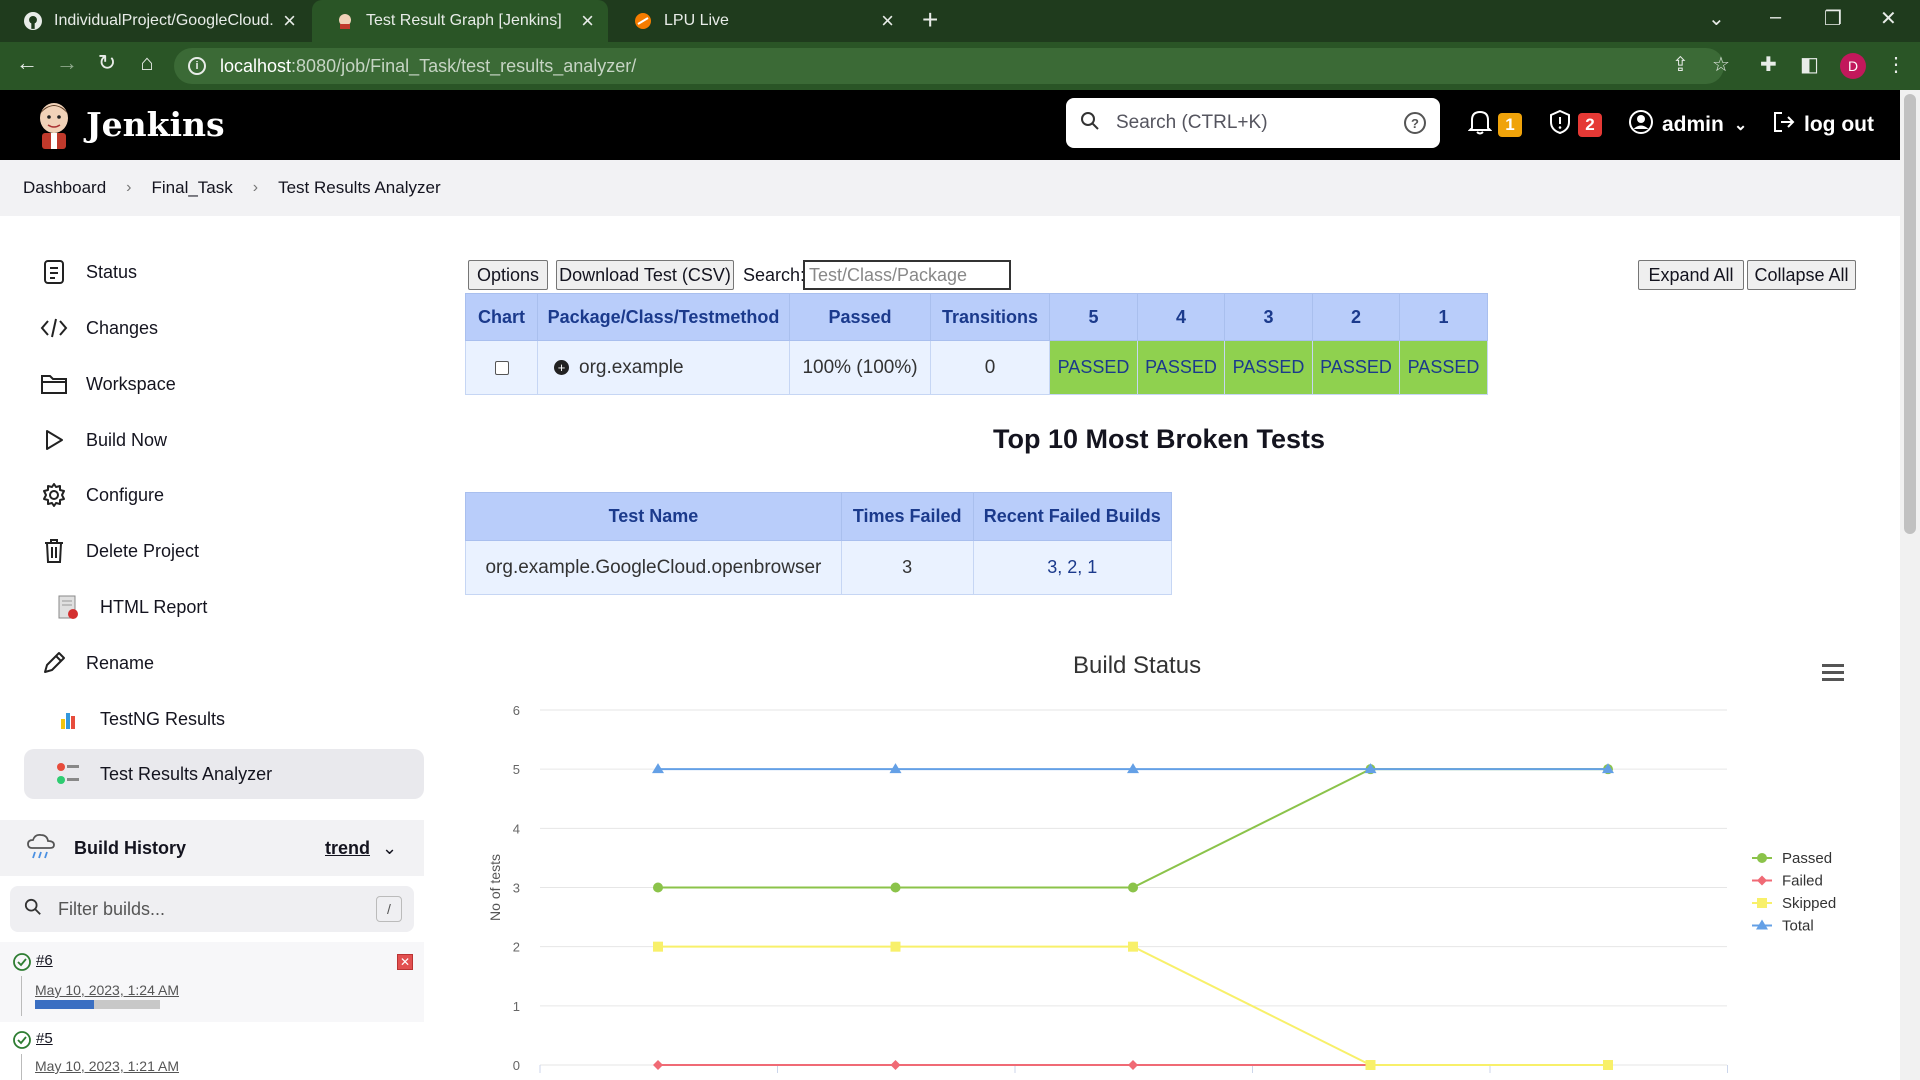 Image resolution: width=1920 pixels, height=1080 pixels. Describe the element at coordinates (54, 328) in the screenshot. I see `code-icon` at that location.